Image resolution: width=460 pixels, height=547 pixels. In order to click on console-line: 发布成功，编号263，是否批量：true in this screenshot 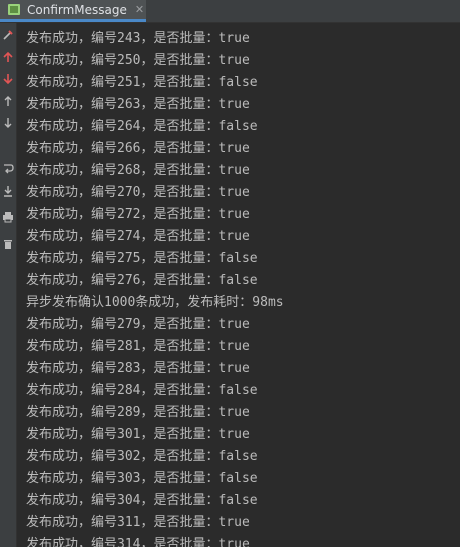, I will do `click(138, 104)`.